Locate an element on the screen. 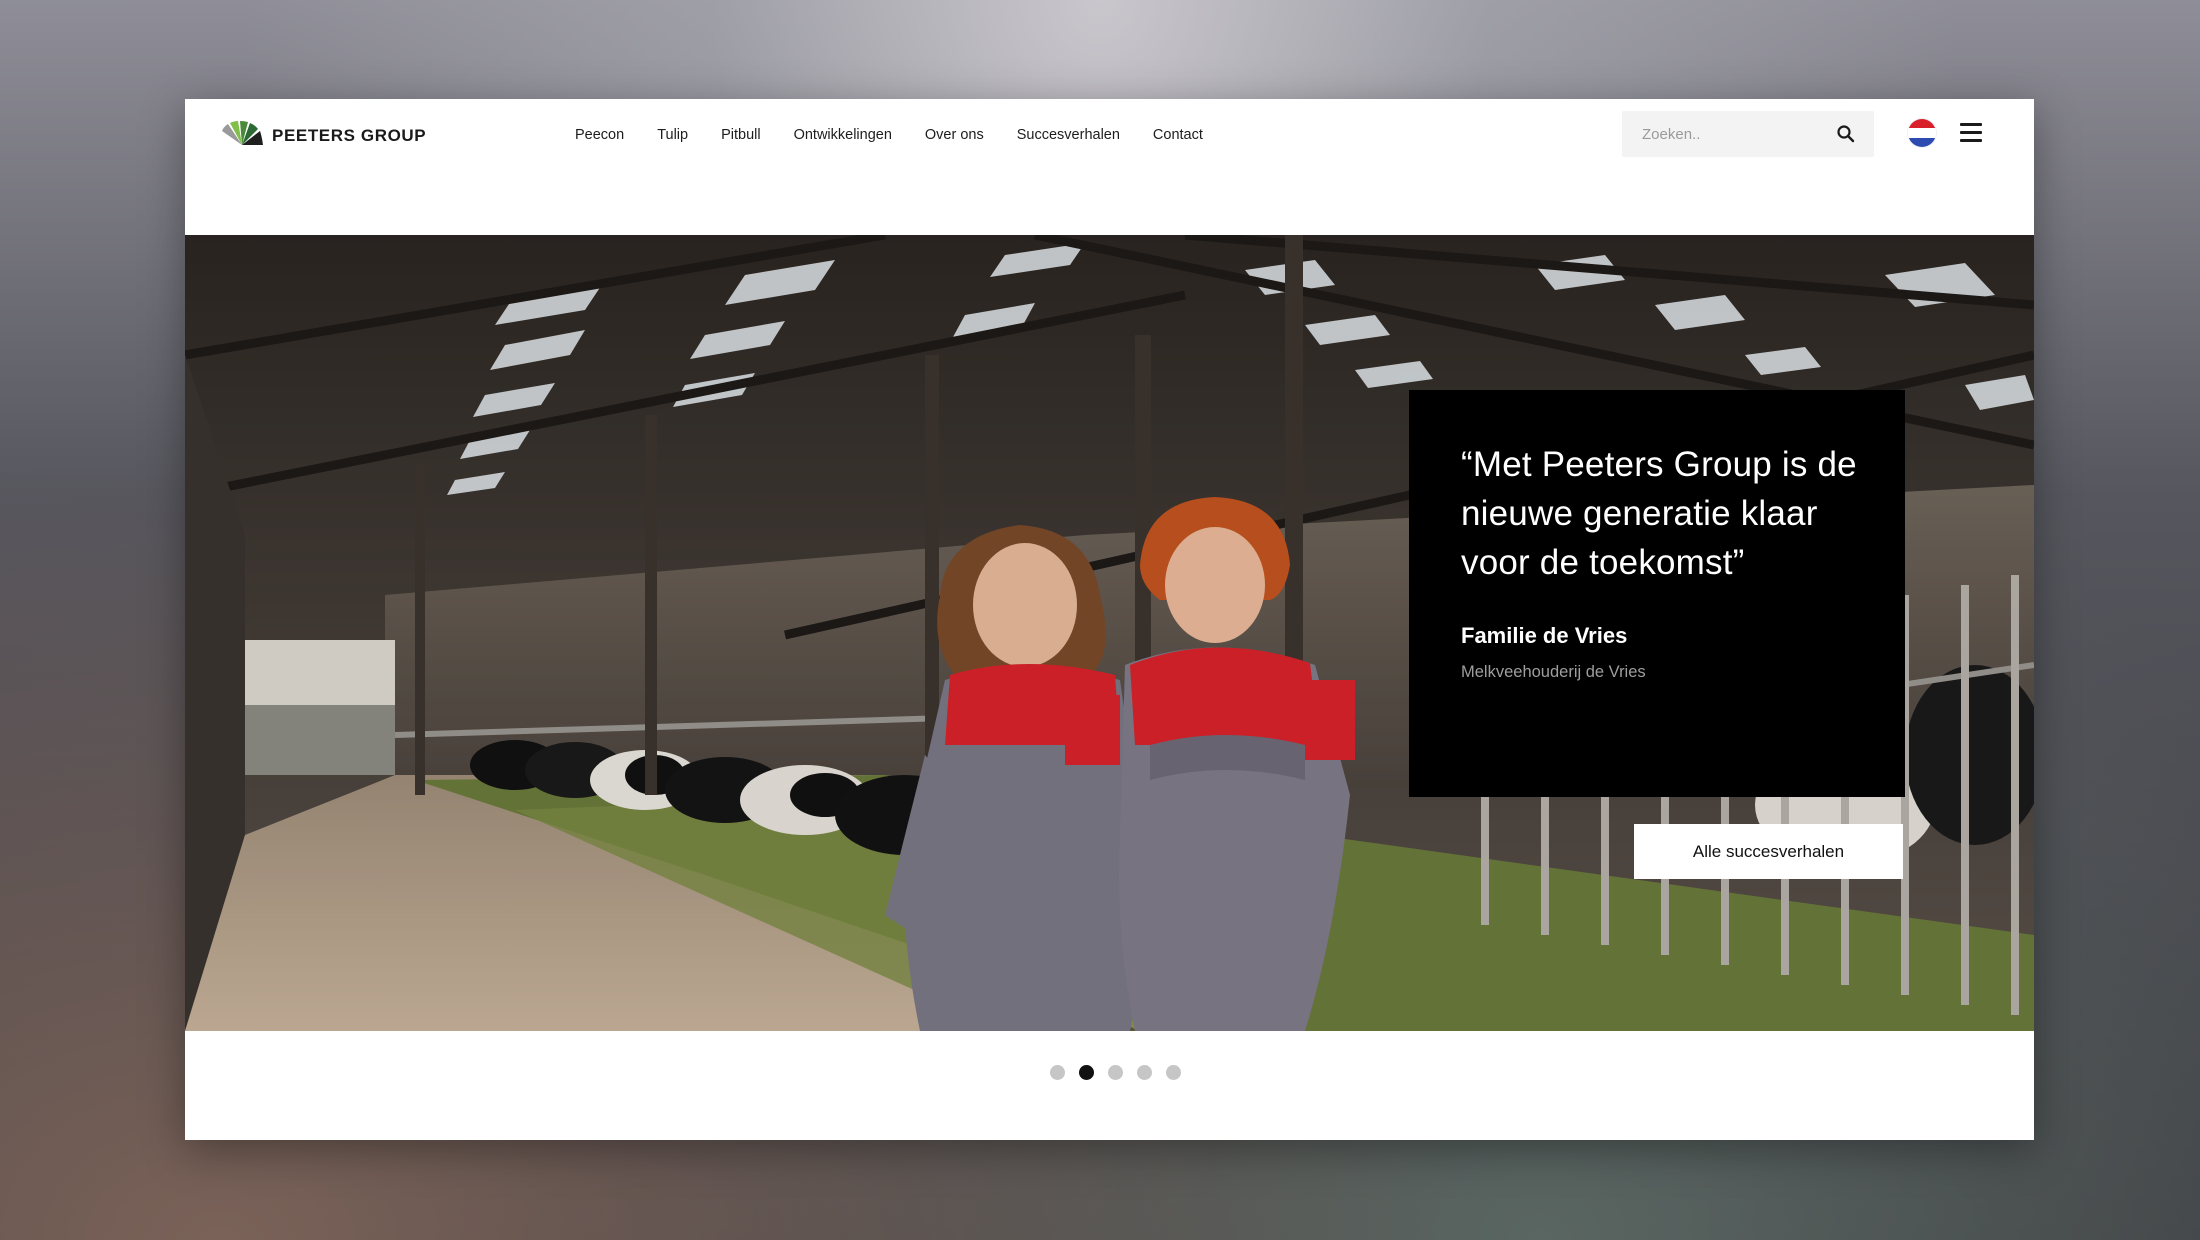 The width and height of the screenshot is (2200, 1240). nav-item-contact: Contact is located at coordinates (1178, 135).